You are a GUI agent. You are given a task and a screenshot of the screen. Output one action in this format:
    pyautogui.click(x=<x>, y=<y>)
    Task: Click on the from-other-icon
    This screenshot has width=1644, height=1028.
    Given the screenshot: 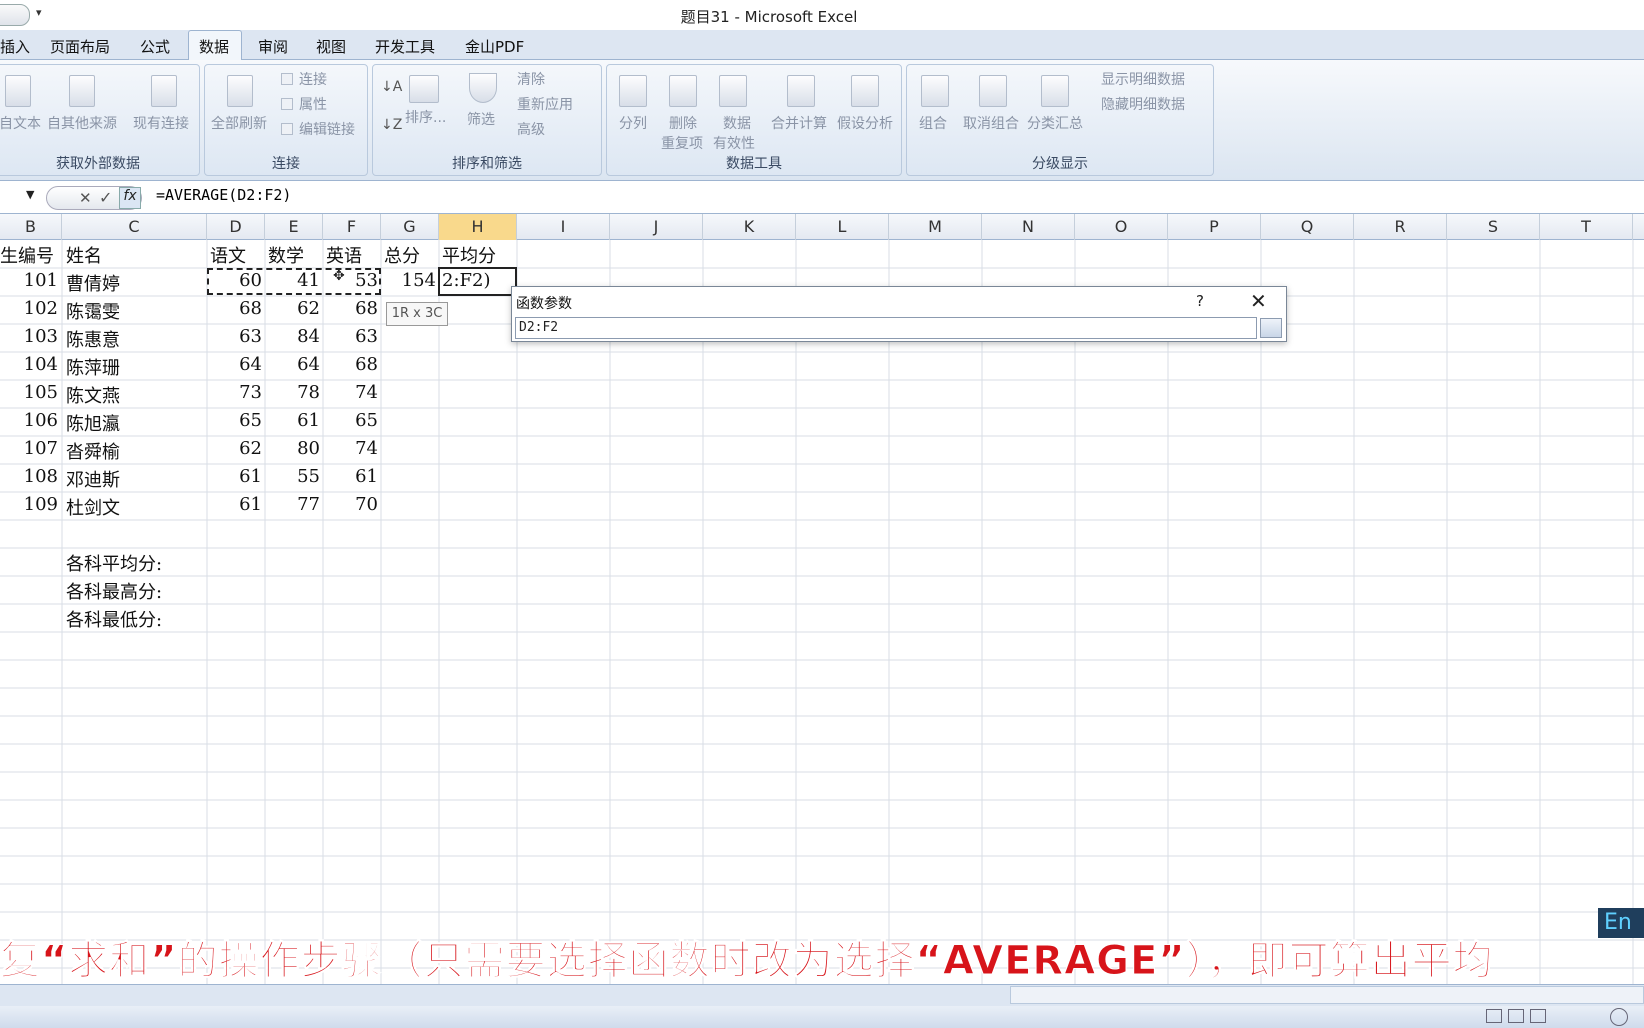 What is the action you would take?
    pyautogui.click(x=82, y=91)
    